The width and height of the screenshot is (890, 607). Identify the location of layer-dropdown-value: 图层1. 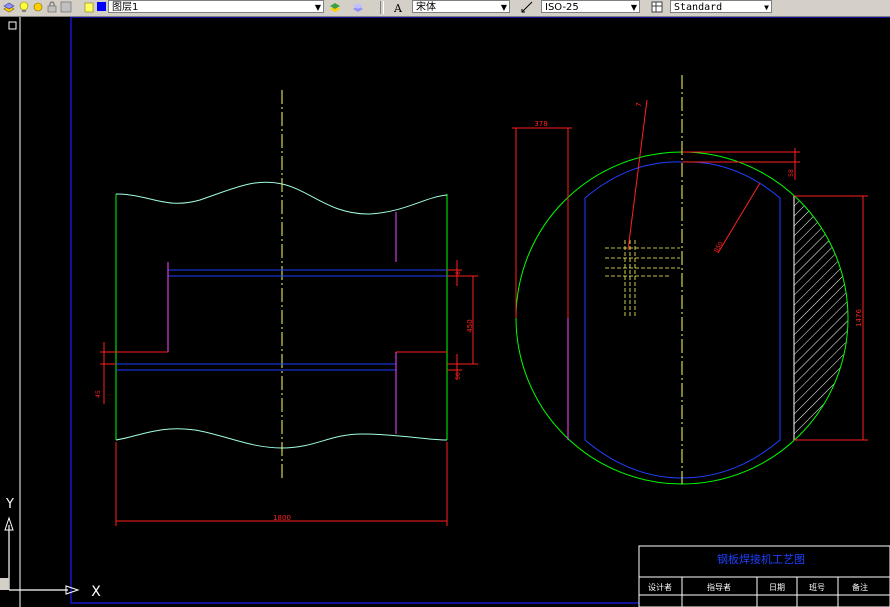
(125, 7).